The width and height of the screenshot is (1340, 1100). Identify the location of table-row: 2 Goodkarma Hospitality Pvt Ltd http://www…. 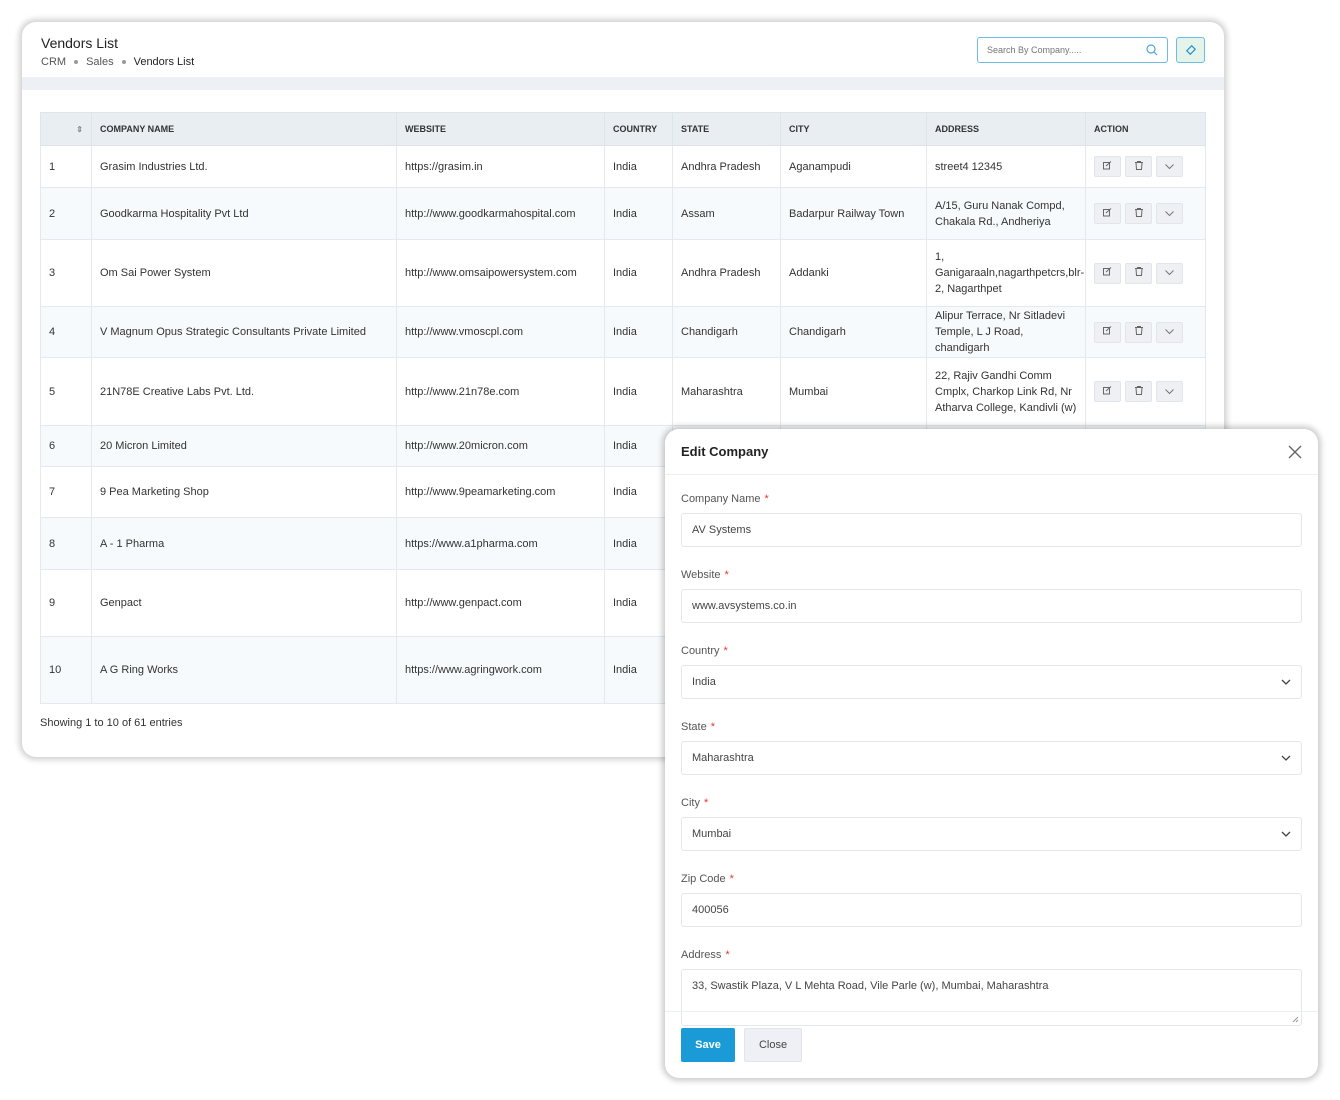
(623, 213).